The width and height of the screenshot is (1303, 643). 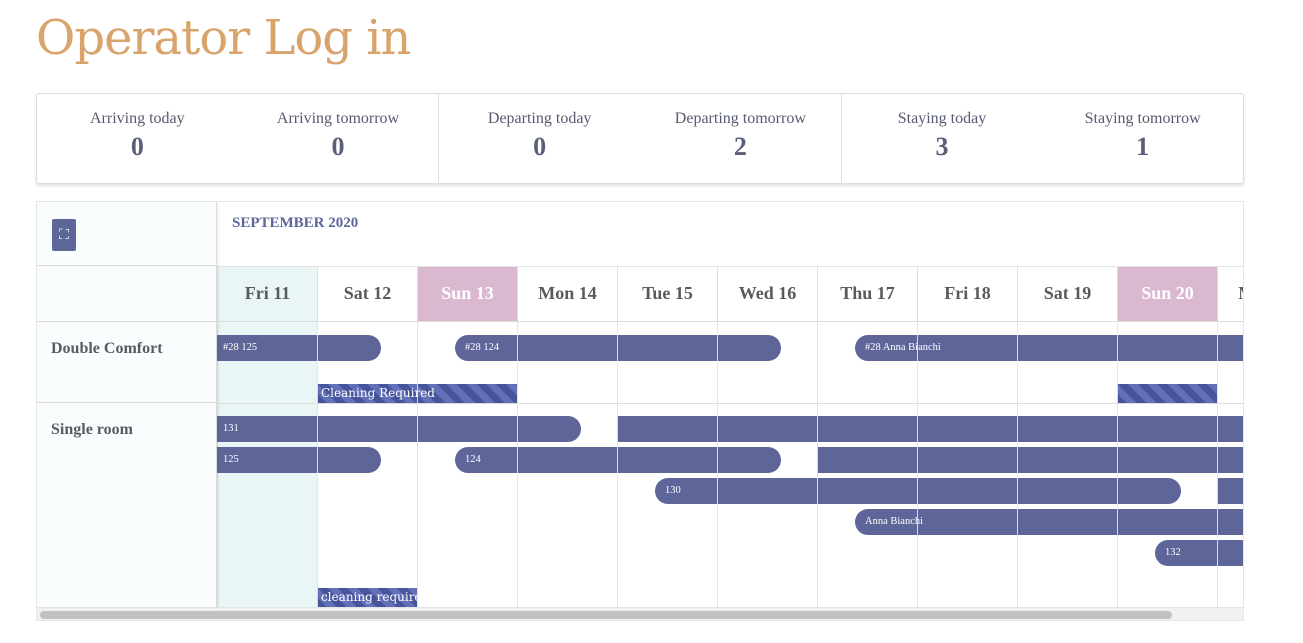 What do you see at coordinates (127, 294) in the screenshot?
I see `sidebar-header-spacer` at bounding box center [127, 294].